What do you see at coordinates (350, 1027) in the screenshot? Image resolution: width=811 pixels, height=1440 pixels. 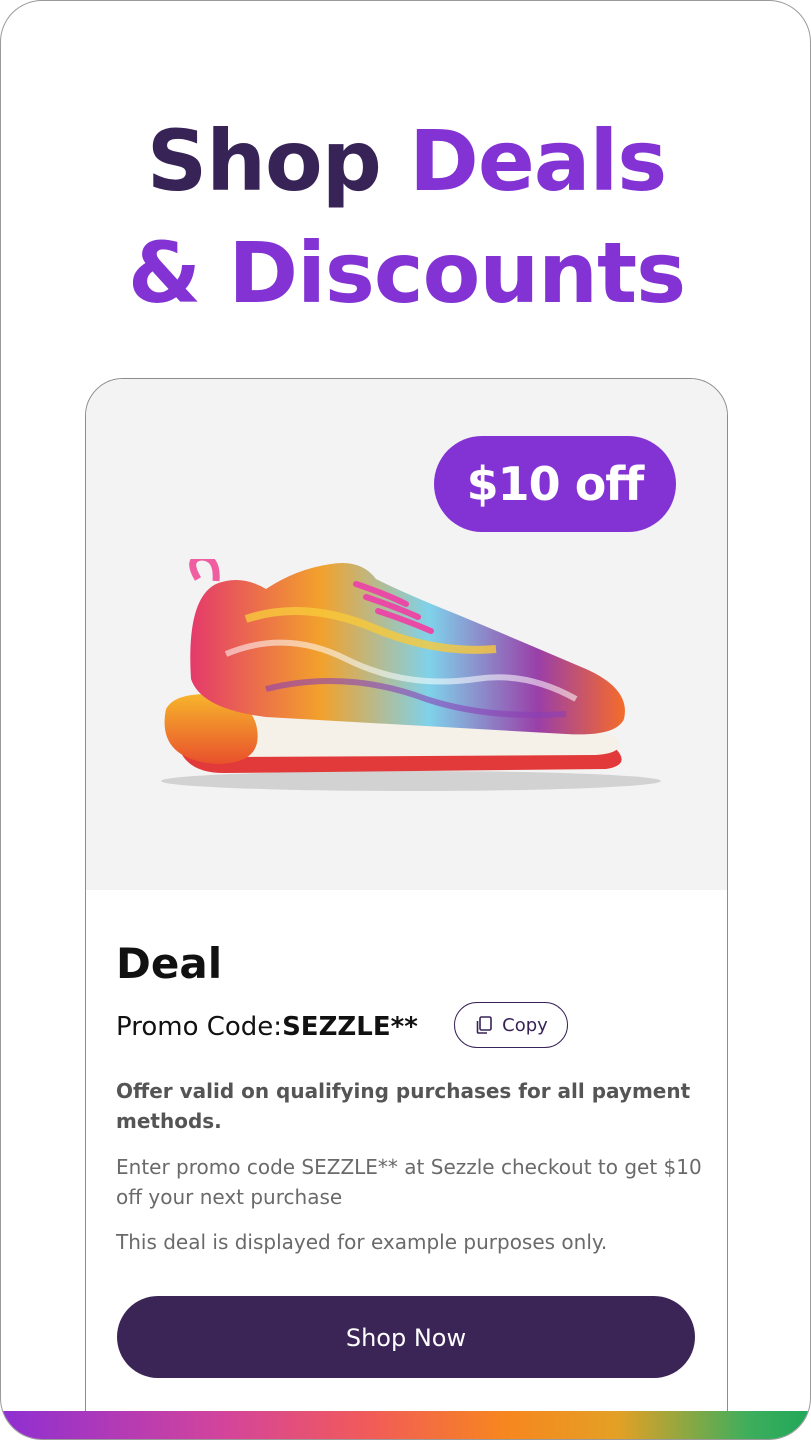 I see `promo-code-value: SEZZLE**` at bounding box center [350, 1027].